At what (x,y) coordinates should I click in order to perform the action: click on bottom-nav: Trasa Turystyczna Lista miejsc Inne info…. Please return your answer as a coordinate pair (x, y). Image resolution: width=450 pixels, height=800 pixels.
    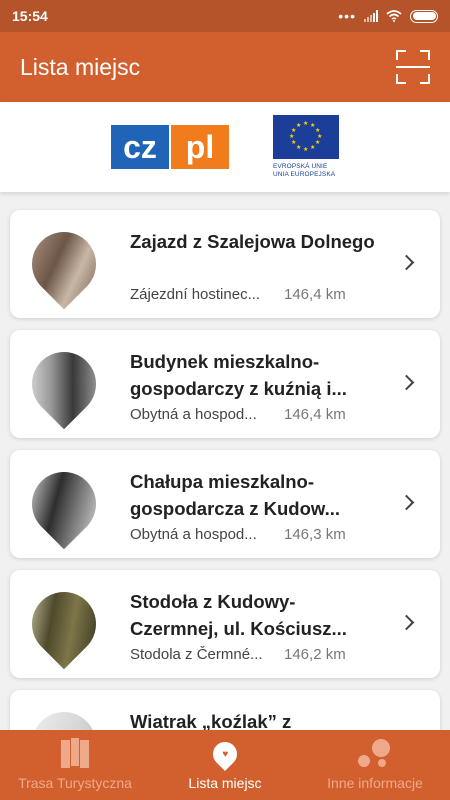
    Looking at the image, I should click on (225, 765).